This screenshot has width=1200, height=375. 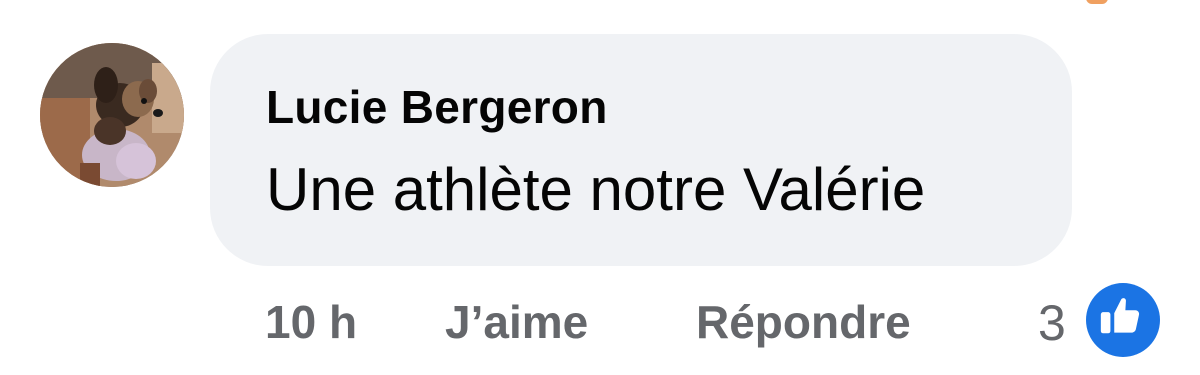 I want to click on reaction-count: 3, so click(x=1052, y=323).